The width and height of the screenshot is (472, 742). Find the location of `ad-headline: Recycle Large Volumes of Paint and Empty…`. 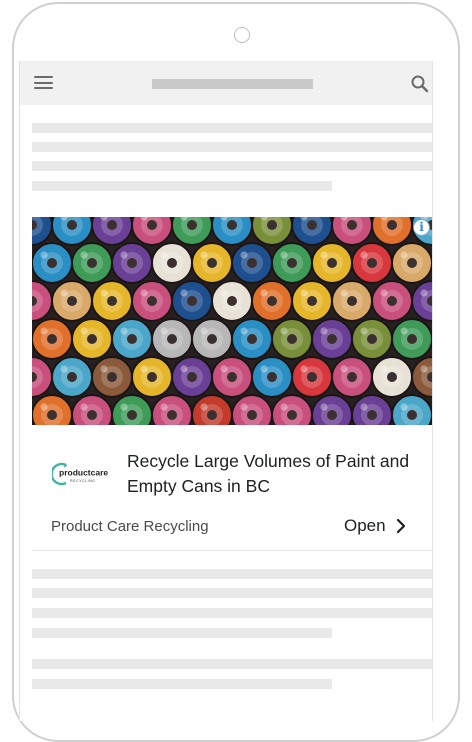

ad-headline: Recycle Large Volumes of Paint and Empty… is located at coordinates (272, 474).